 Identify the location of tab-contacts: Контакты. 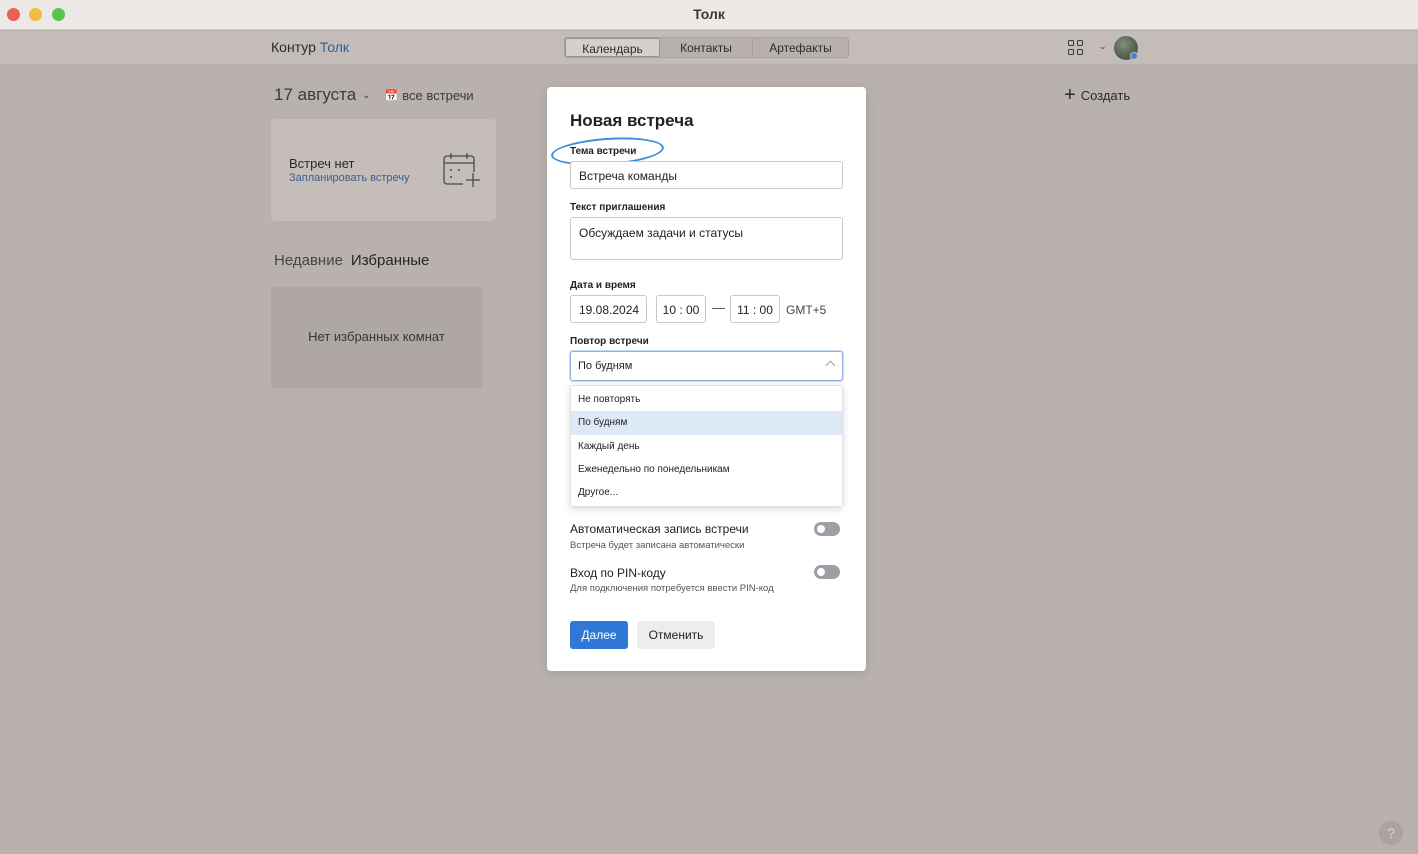
(706, 47).